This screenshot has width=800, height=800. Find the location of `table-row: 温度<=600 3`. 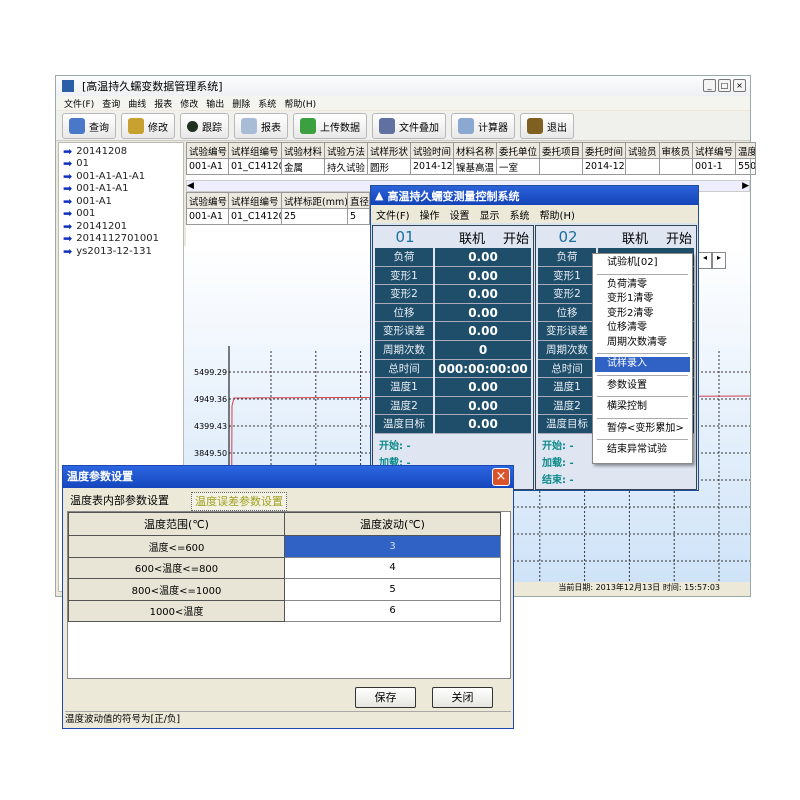

table-row: 温度<=600 3 is located at coordinates (284, 546).